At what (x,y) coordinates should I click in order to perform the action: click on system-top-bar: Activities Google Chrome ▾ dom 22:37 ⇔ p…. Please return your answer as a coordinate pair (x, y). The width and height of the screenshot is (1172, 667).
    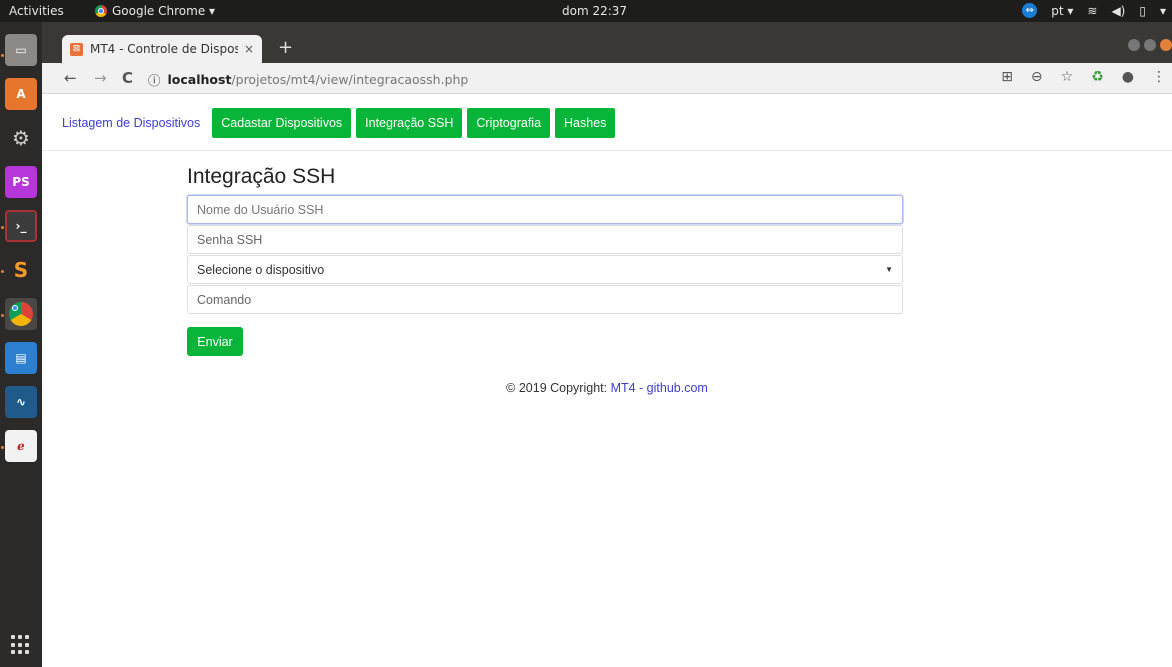
    Looking at the image, I should click on (586, 11).